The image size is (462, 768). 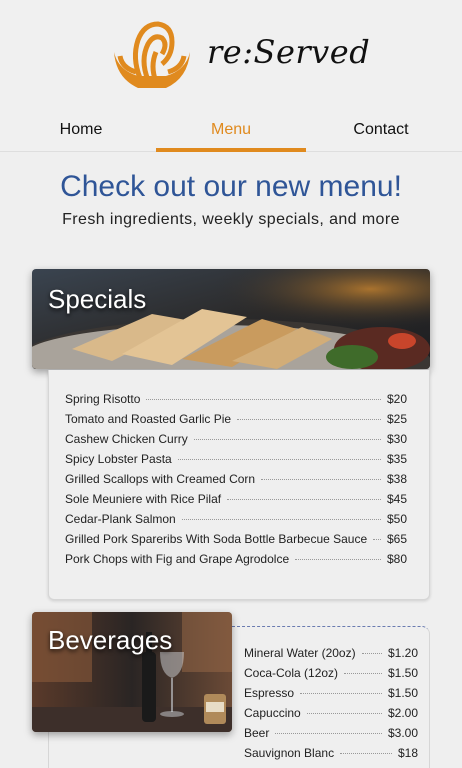 I want to click on specials-title: Specials, so click(x=97, y=299).